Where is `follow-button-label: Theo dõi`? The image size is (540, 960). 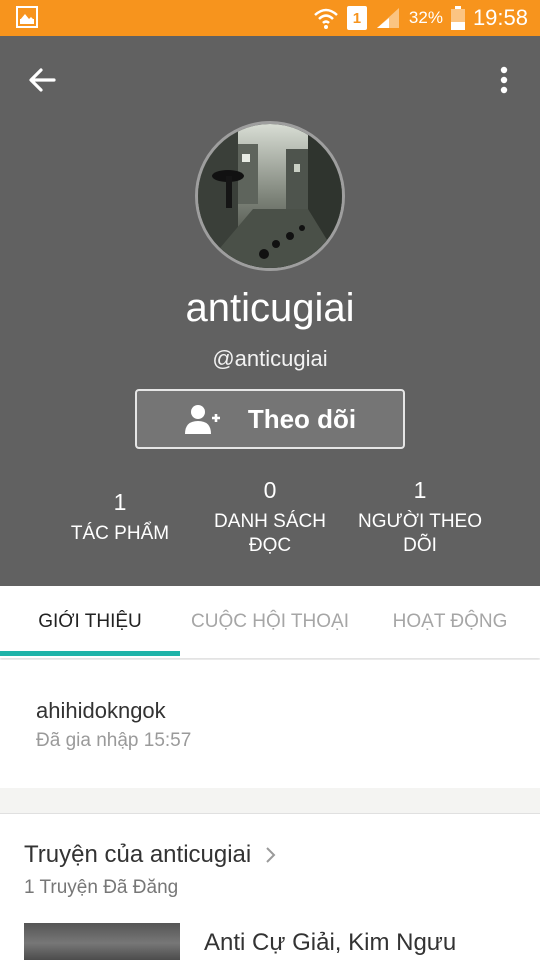 follow-button-label: Theo dõi is located at coordinates (302, 418).